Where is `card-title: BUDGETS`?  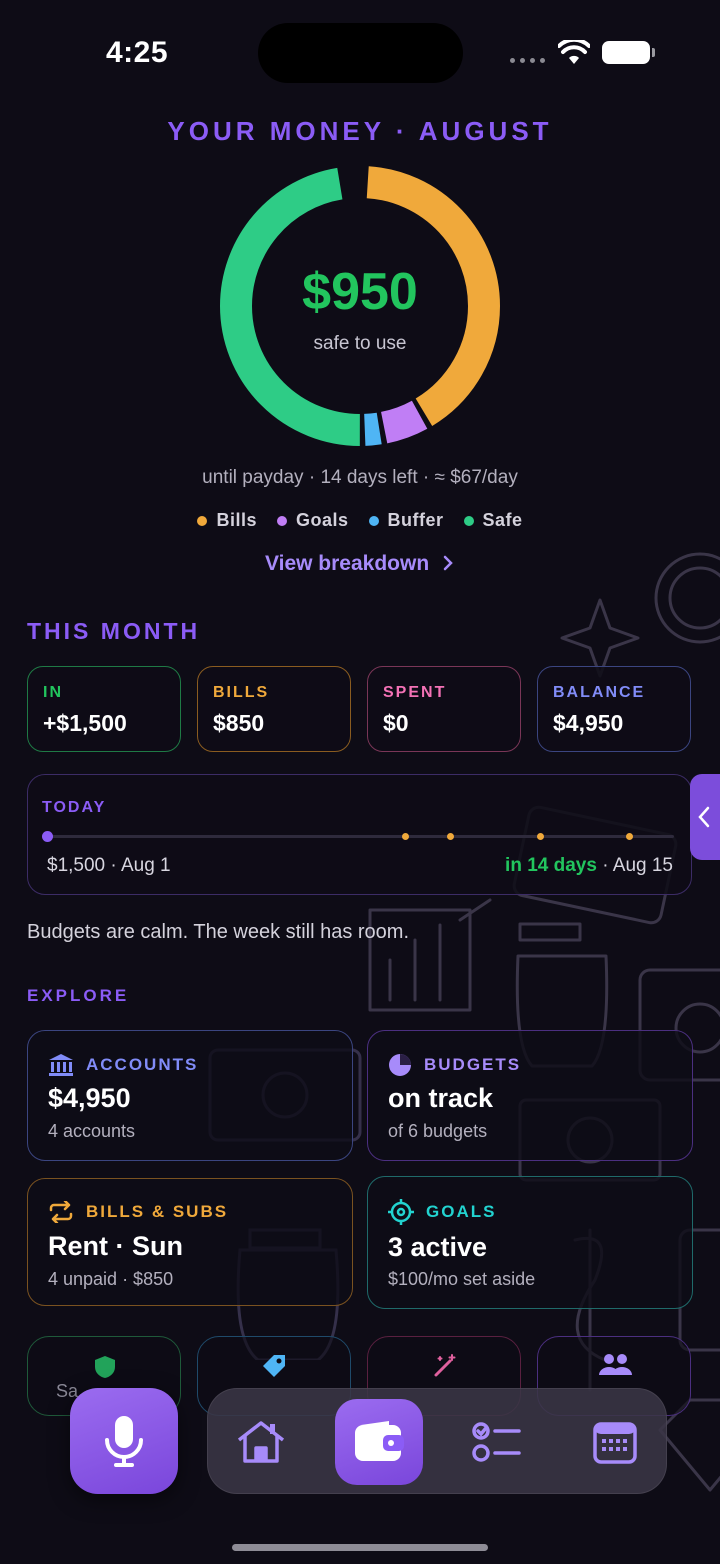 card-title: BUDGETS is located at coordinates (473, 1064).